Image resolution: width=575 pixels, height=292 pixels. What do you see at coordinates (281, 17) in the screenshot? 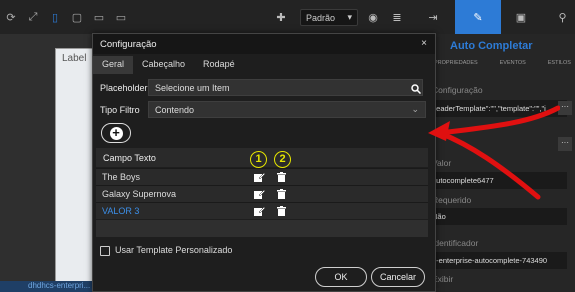
I see `add-component-icon: ✚` at bounding box center [281, 17].